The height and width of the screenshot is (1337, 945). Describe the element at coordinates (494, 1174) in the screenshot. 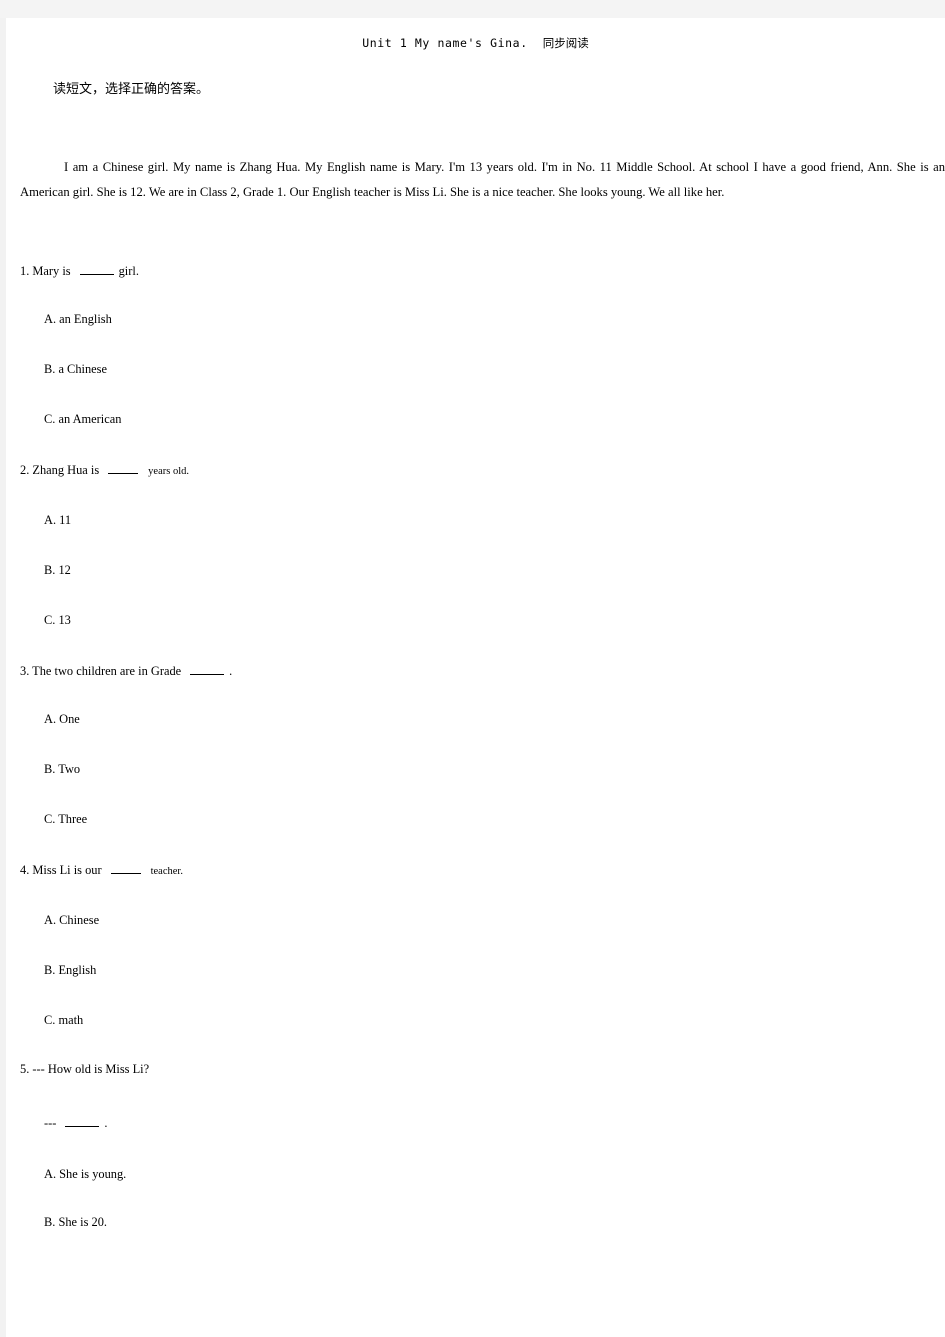

I see `option-item: A. She is young.` at that location.